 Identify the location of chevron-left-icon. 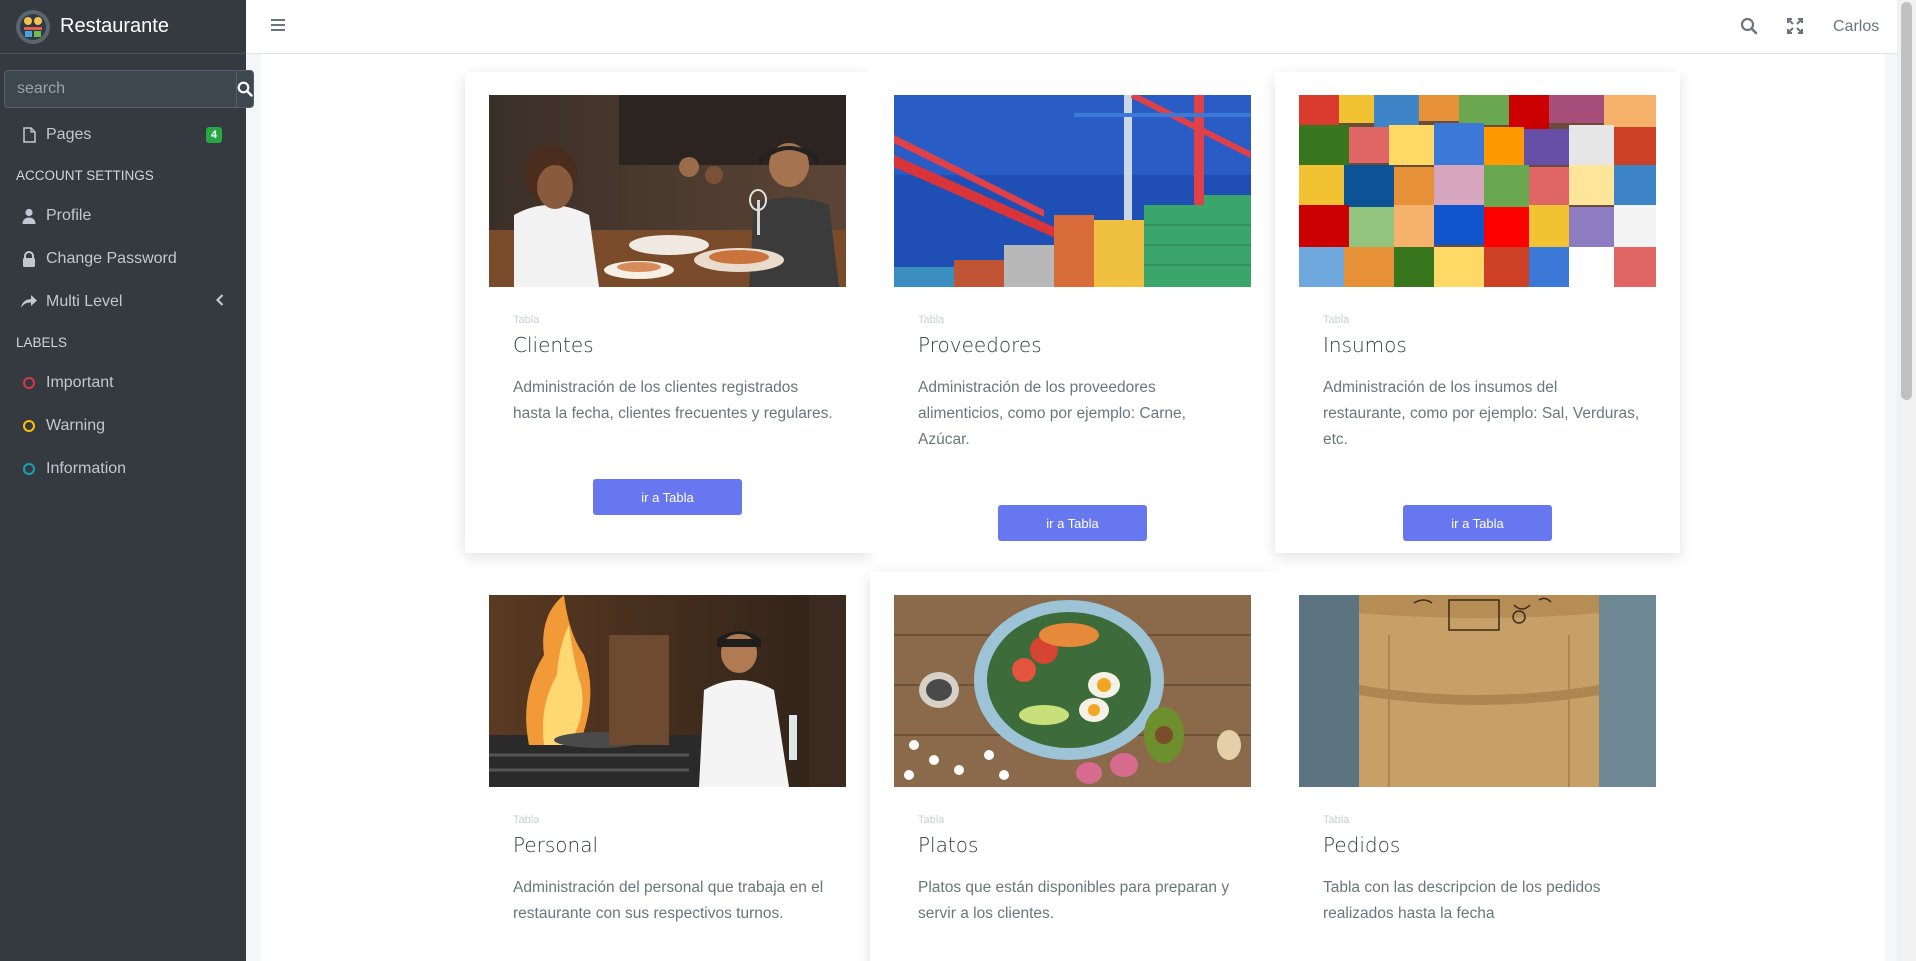
(220, 300).